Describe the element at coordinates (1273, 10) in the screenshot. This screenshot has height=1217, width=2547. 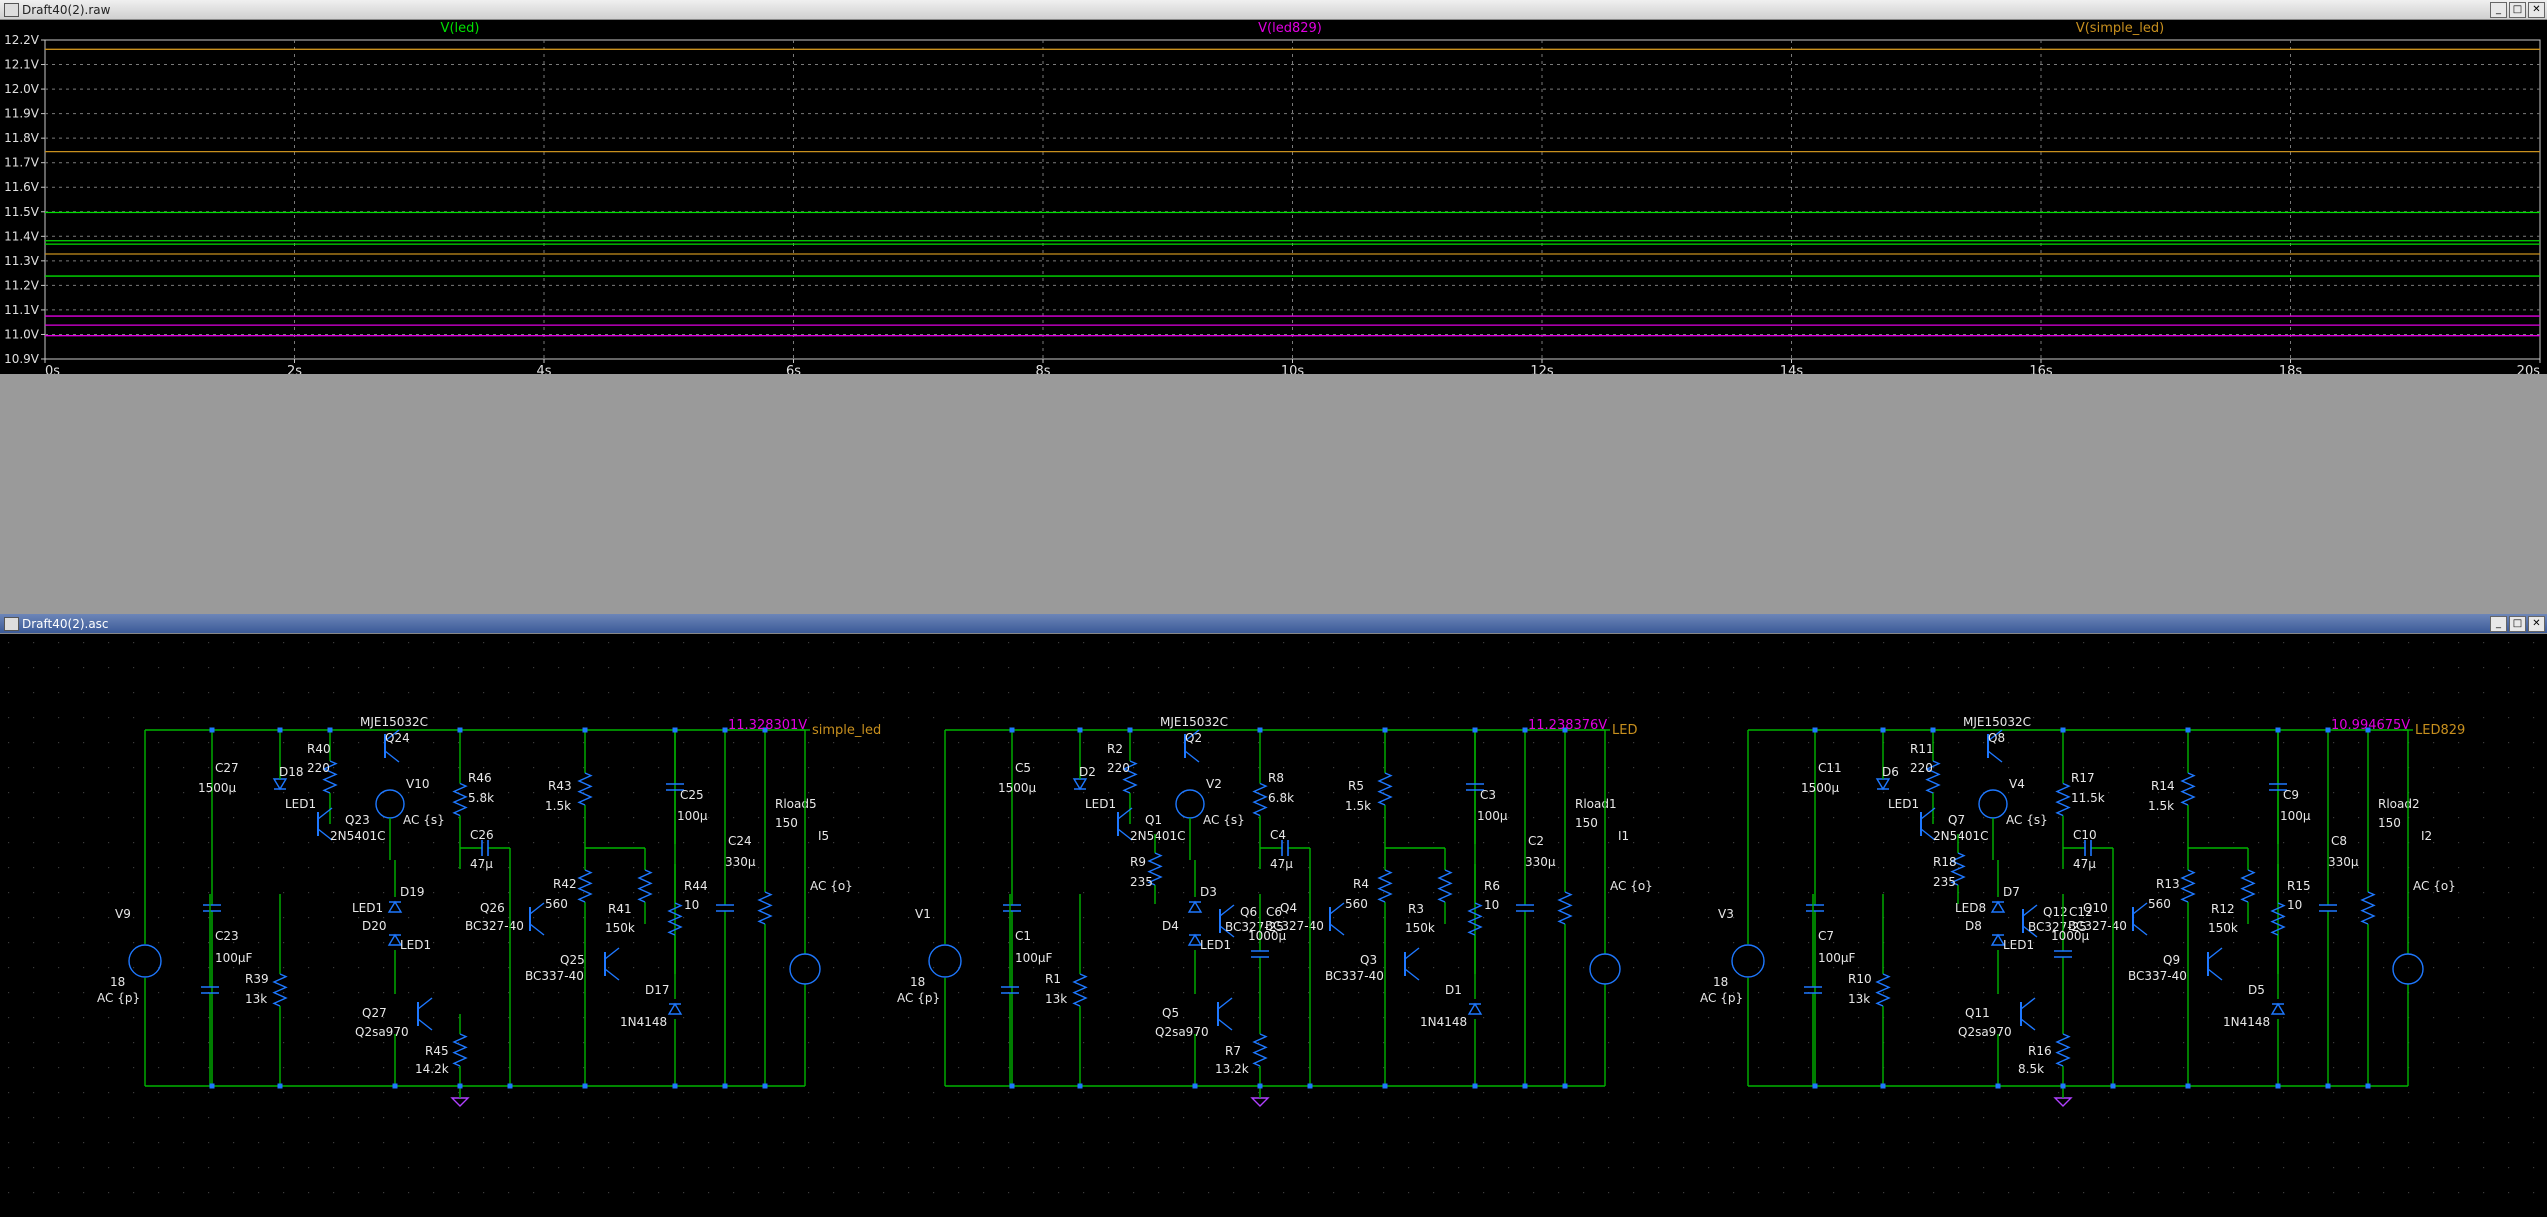
I see `waveform-title-bar: Draft40(2).raw _ □ ✕` at that location.